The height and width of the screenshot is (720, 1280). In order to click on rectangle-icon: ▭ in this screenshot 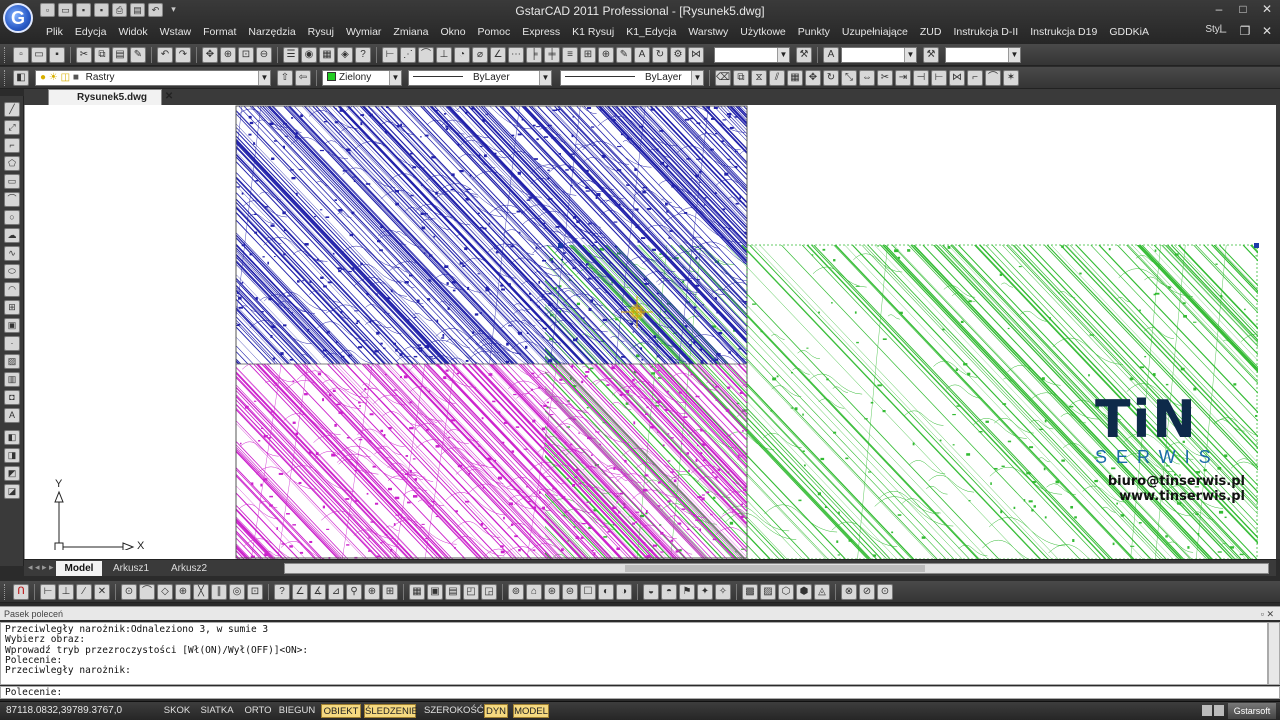, I will do `click(12, 181)`.